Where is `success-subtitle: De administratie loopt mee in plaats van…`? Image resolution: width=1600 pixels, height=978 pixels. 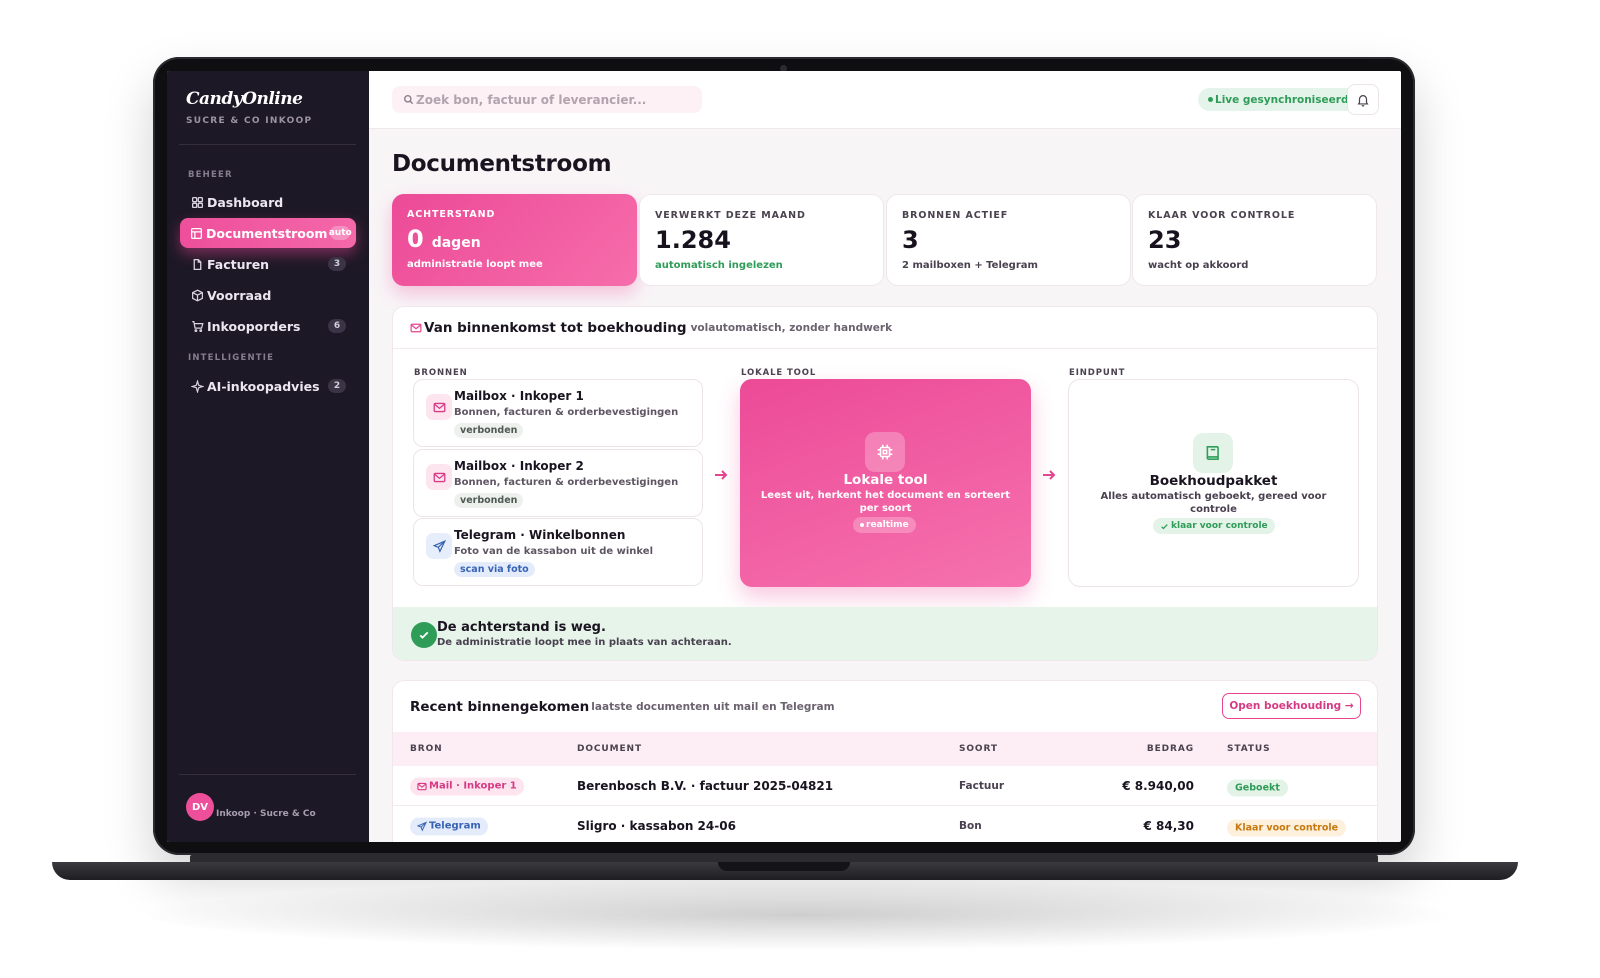 success-subtitle: De administratie loopt mee in plaats van… is located at coordinates (584, 642).